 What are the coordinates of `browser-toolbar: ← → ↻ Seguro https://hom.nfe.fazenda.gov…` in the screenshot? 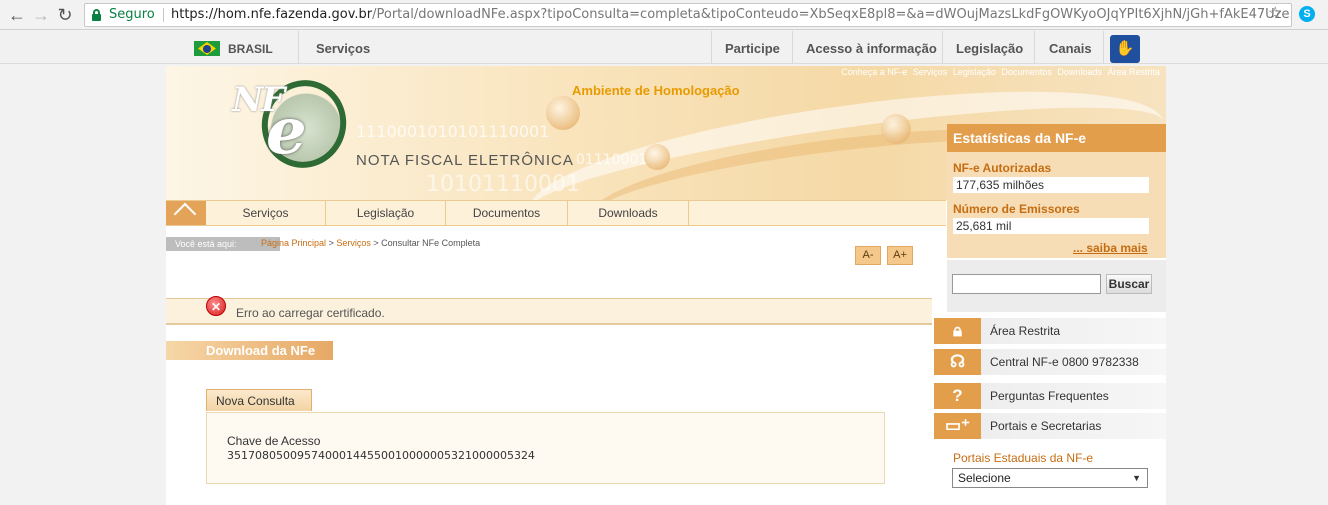 It's located at (664, 15).